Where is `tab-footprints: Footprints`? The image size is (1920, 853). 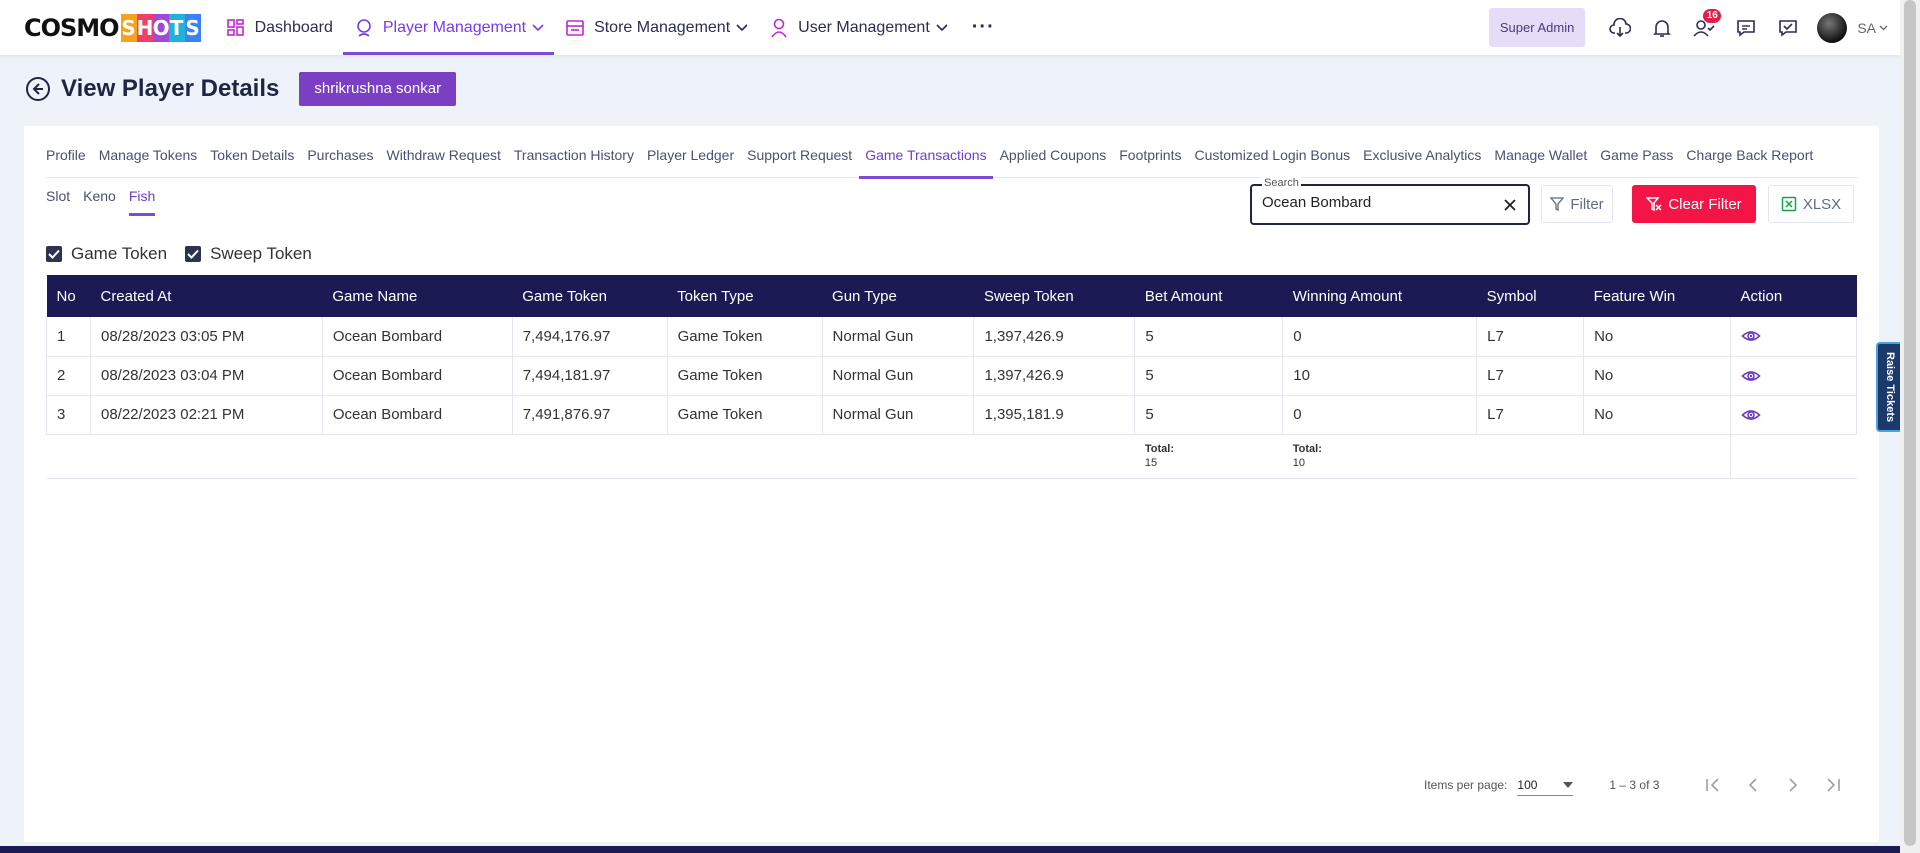 tab-footprints: Footprints is located at coordinates (1150, 160).